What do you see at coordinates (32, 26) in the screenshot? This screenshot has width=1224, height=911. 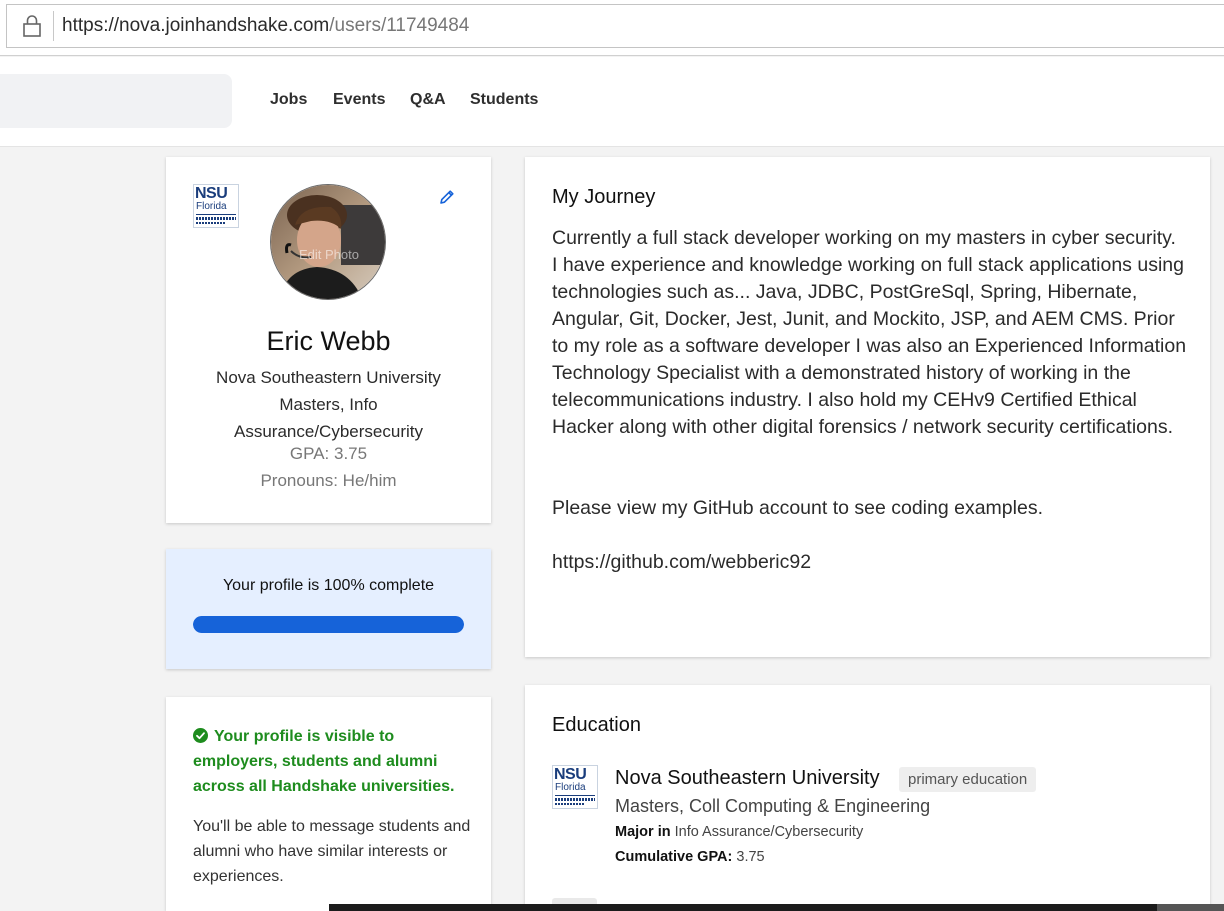 I see `lock-icon` at bounding box center [32, 26].